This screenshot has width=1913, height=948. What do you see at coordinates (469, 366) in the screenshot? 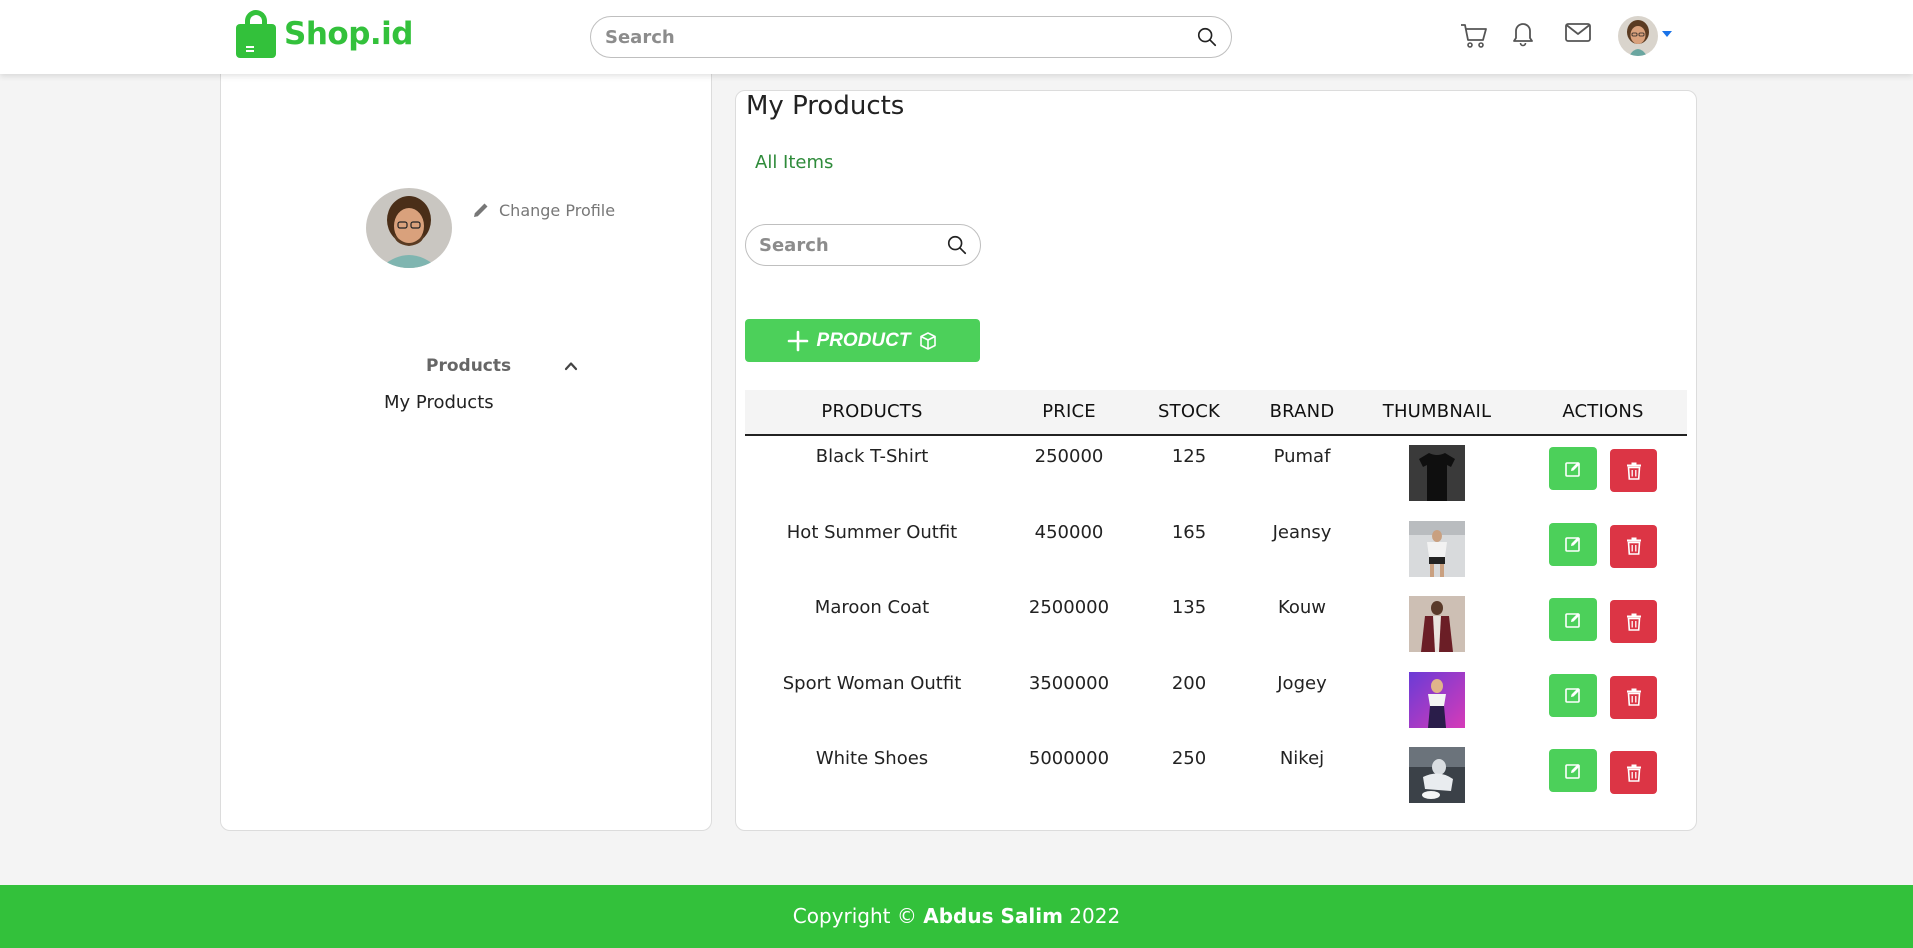
I see `sidebar-section-label: Products` at bounding box center [469, 366].